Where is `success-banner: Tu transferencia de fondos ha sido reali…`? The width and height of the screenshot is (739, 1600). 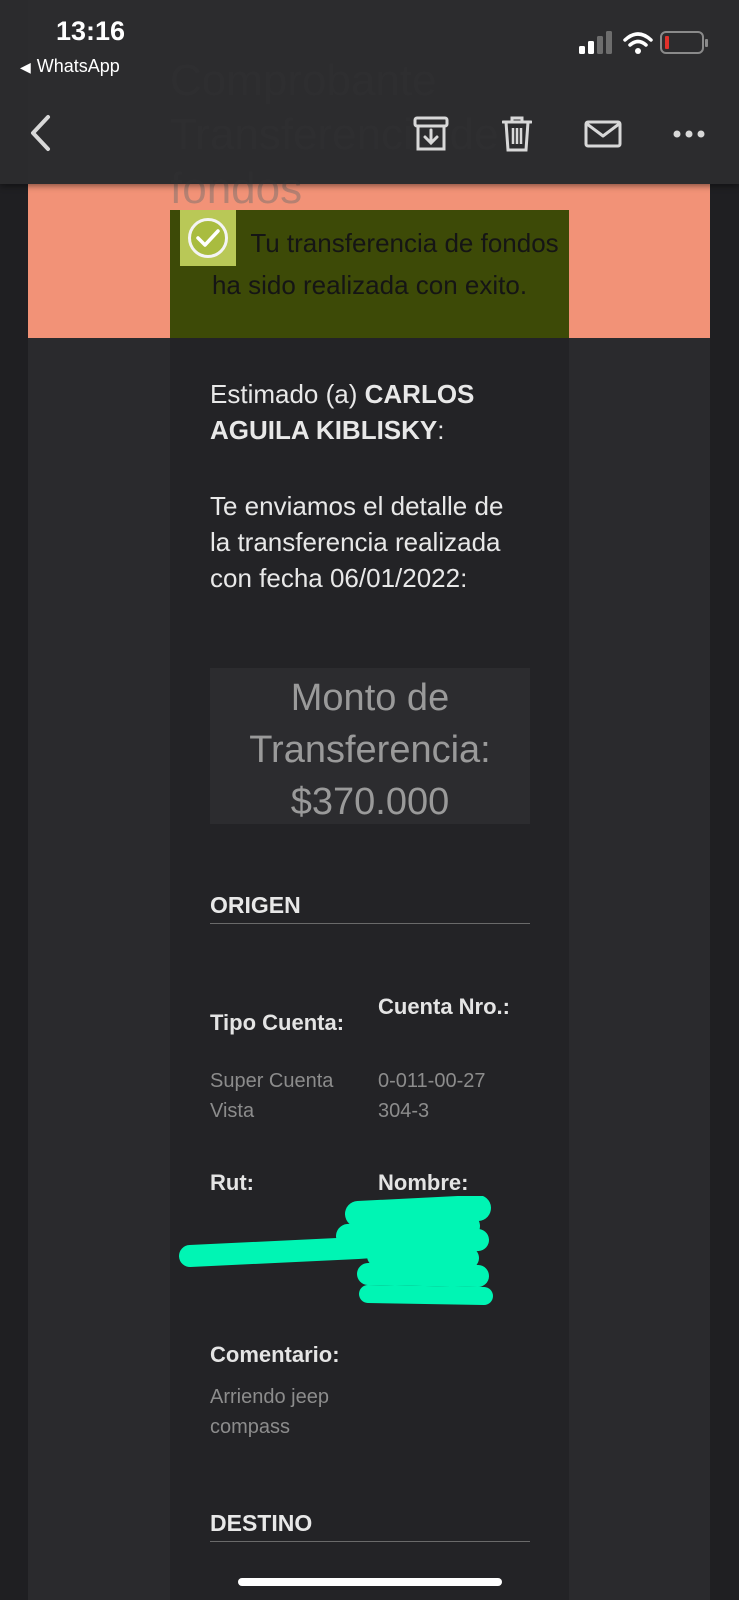
success-banner: Tu transferencia de fondos ha sido reali… is located at coordinates (369, 274).